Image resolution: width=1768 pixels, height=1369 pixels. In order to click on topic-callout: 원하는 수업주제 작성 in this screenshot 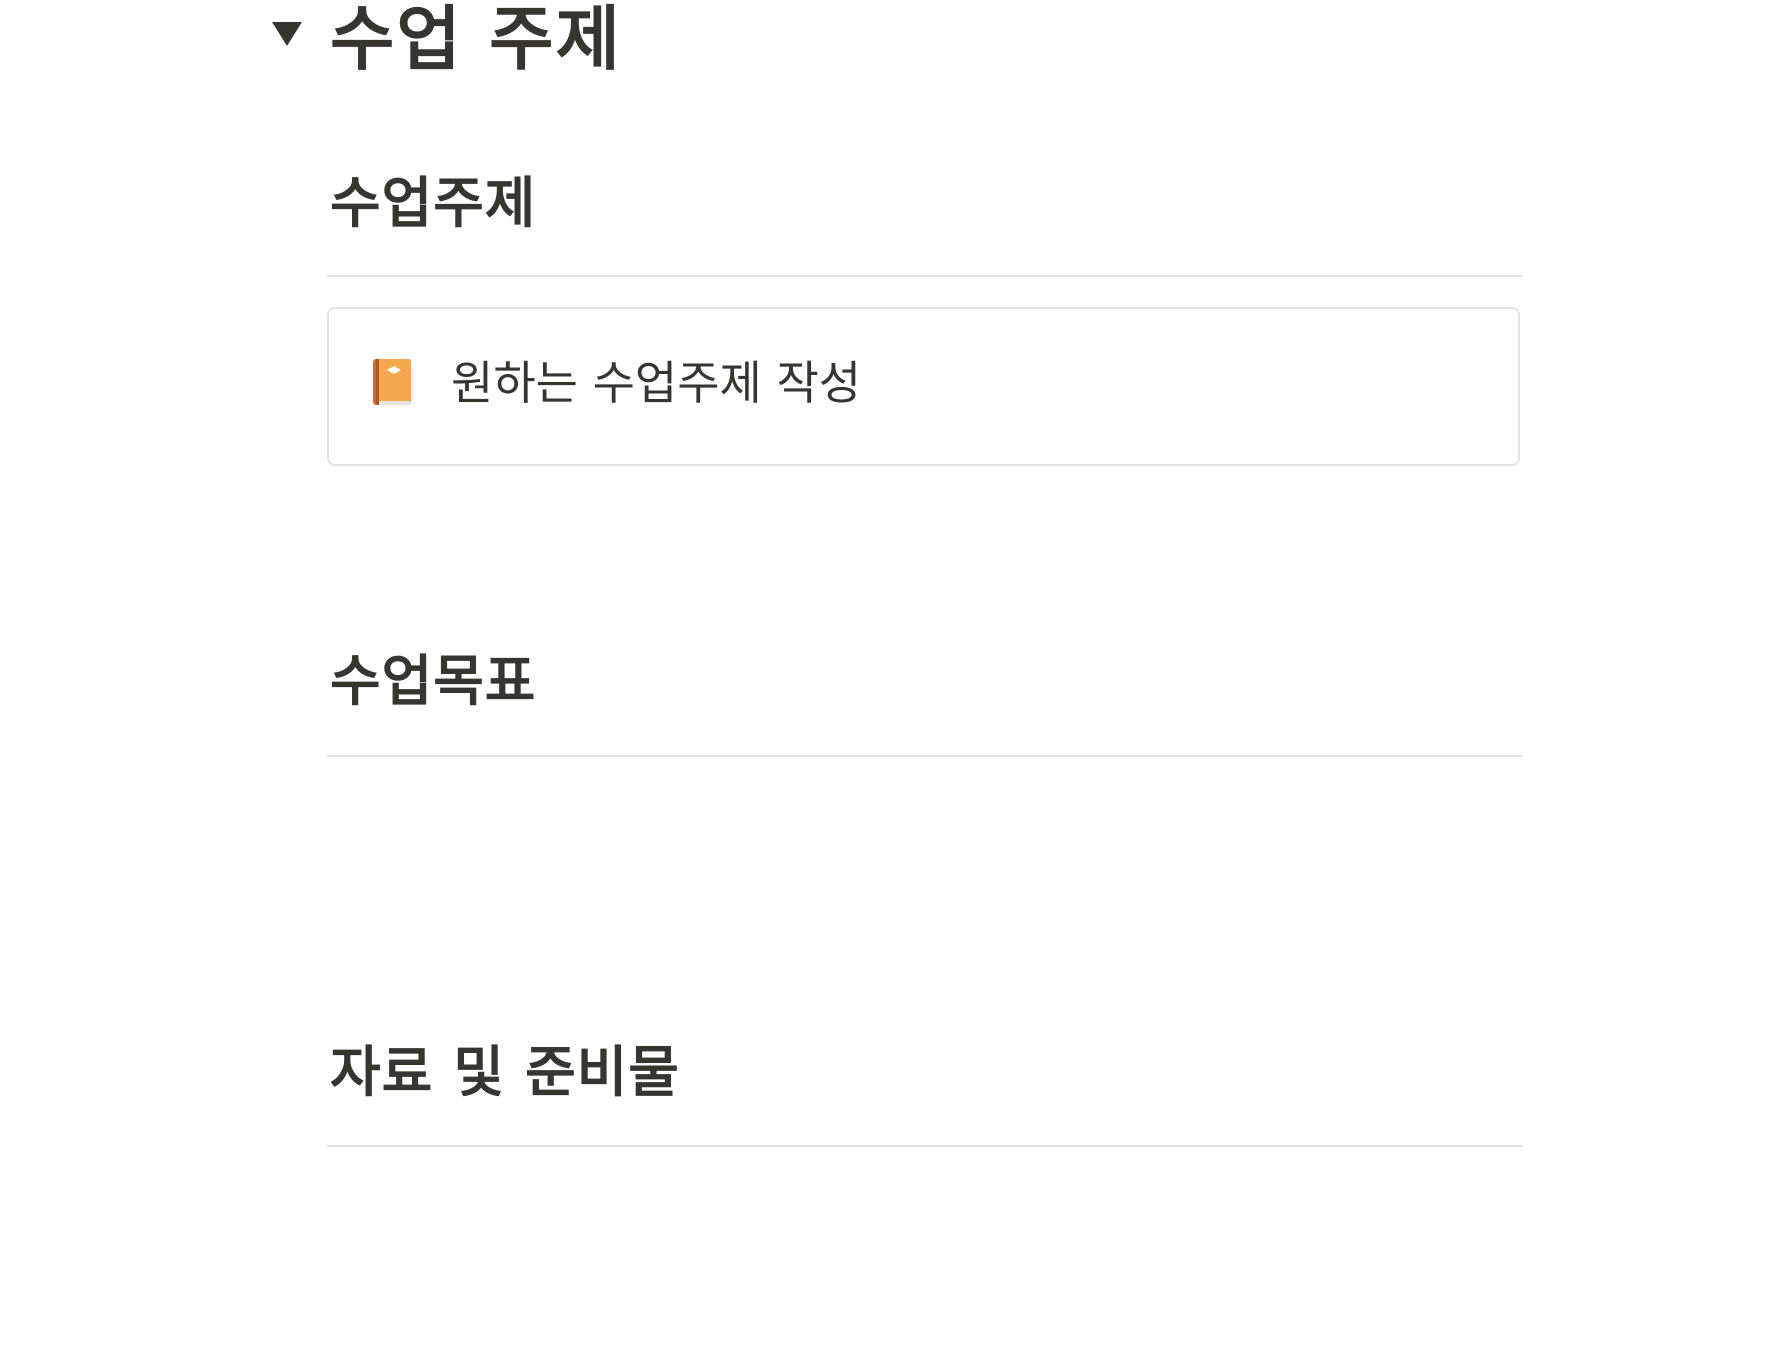, I will do `click(923, 386)`.